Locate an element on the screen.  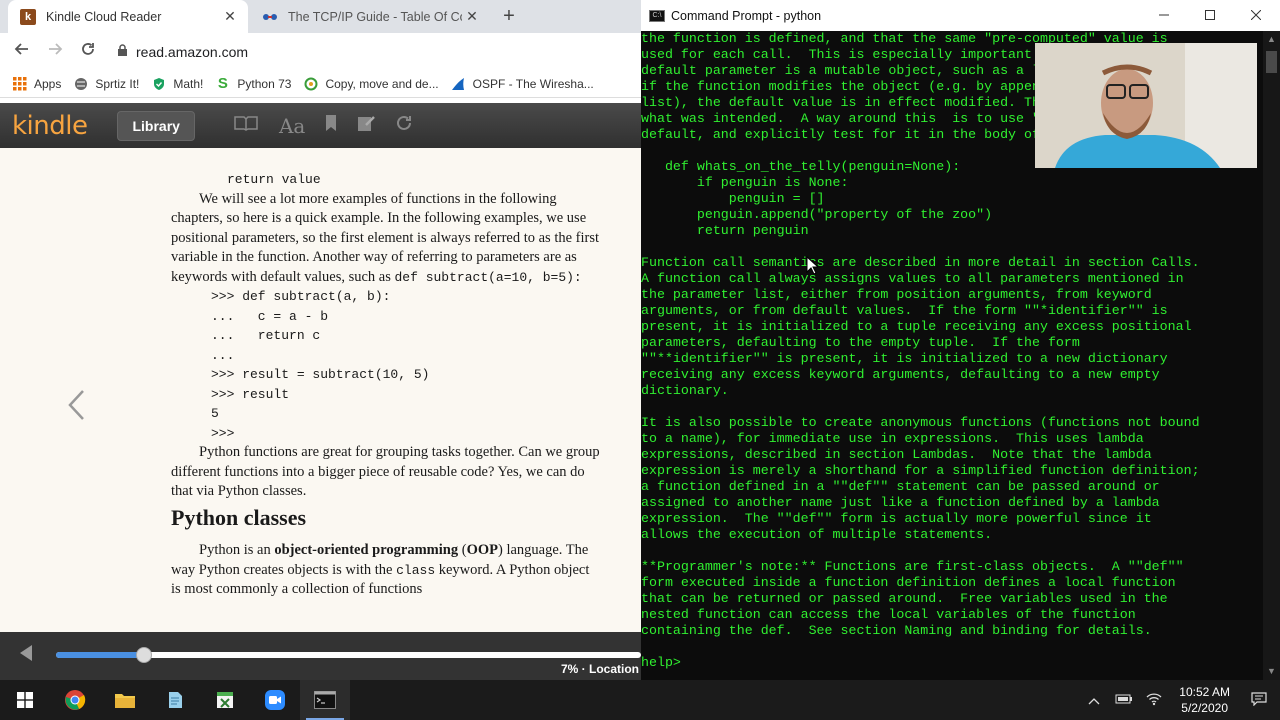
kindle-k-icon: k is located at coordinates (28, 16).